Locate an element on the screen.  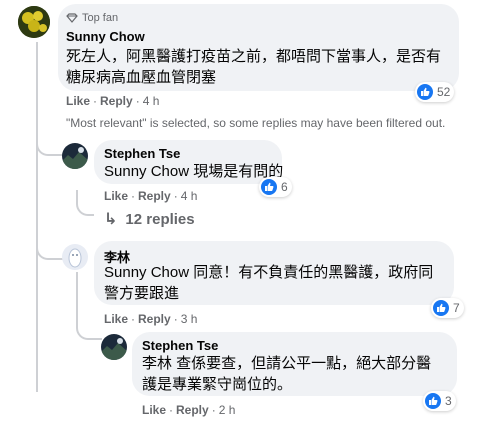
reply-text-line2: 警方要跟進 is located at coordinates (142, 293).